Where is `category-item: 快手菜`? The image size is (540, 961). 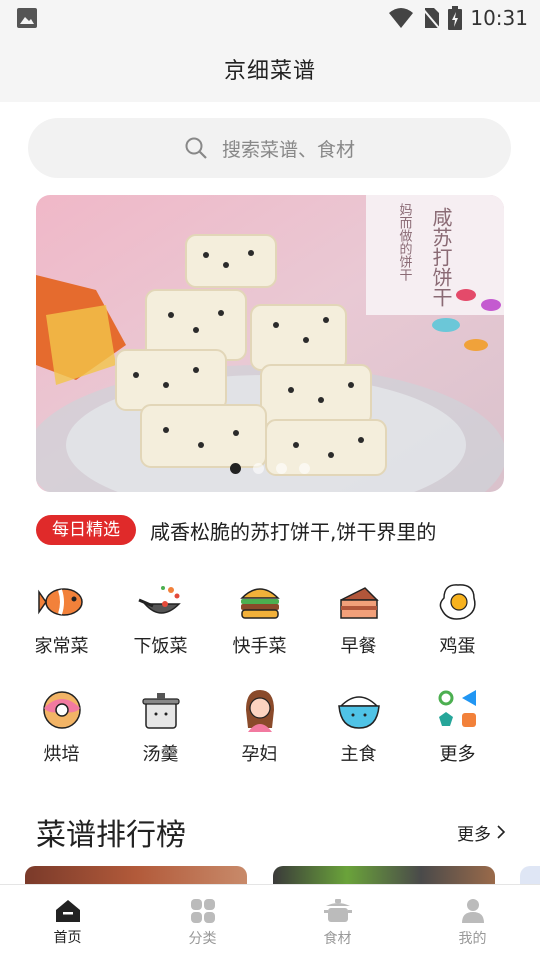 category-item: 快手菜 is located at coordinates (259, 619).